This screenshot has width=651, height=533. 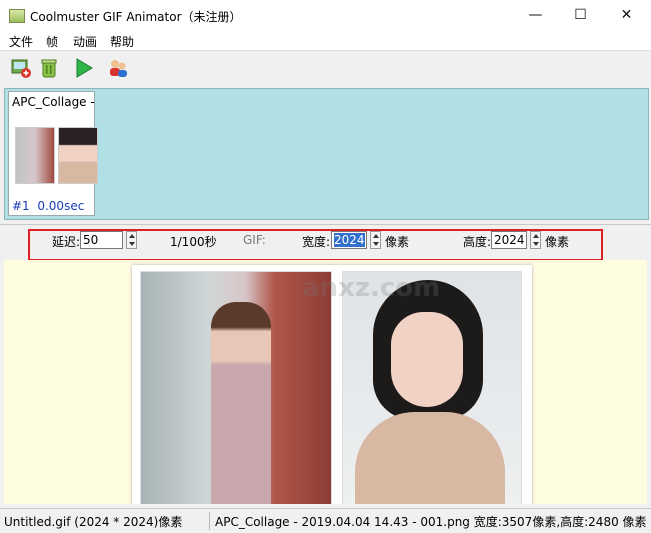 What do you see at coordinates (325, 16) in the screenshot?
I see `title-bar: Coolmuster GIF Animator（未注册） — ☐ ✕` at bounding box center [325, 16].